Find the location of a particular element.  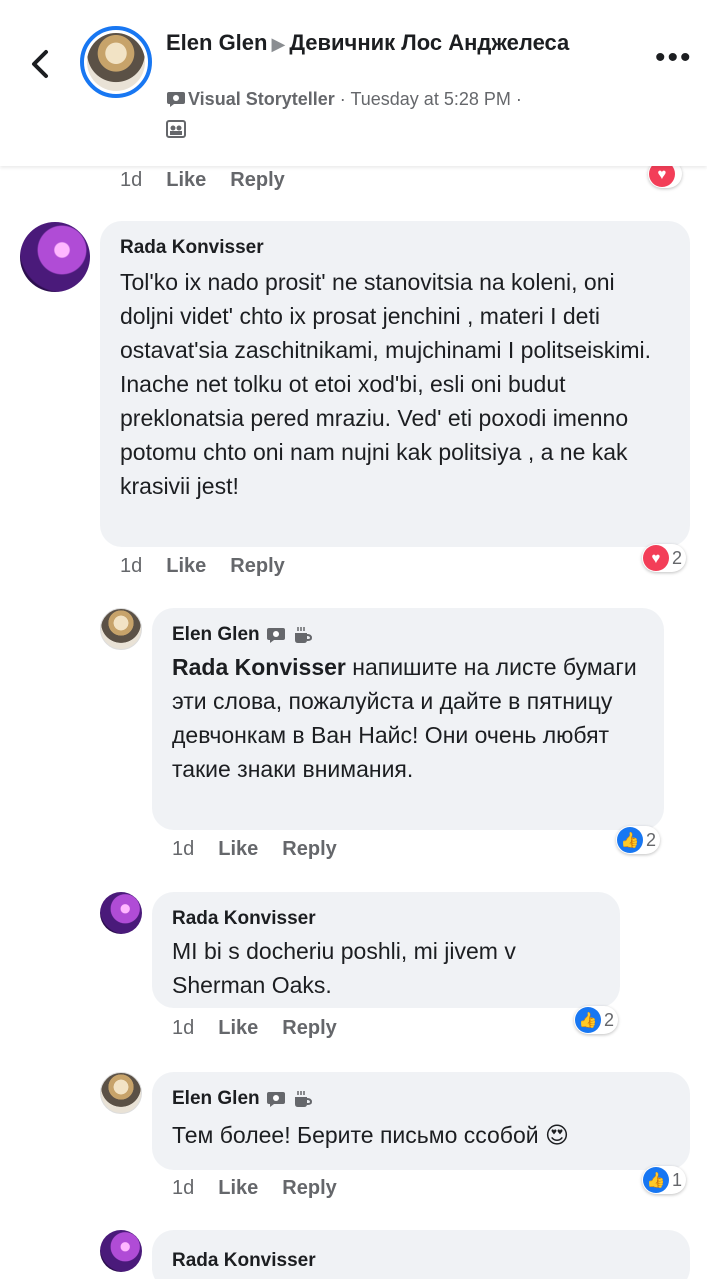

author-avatar is located at coordinates (116, 62).